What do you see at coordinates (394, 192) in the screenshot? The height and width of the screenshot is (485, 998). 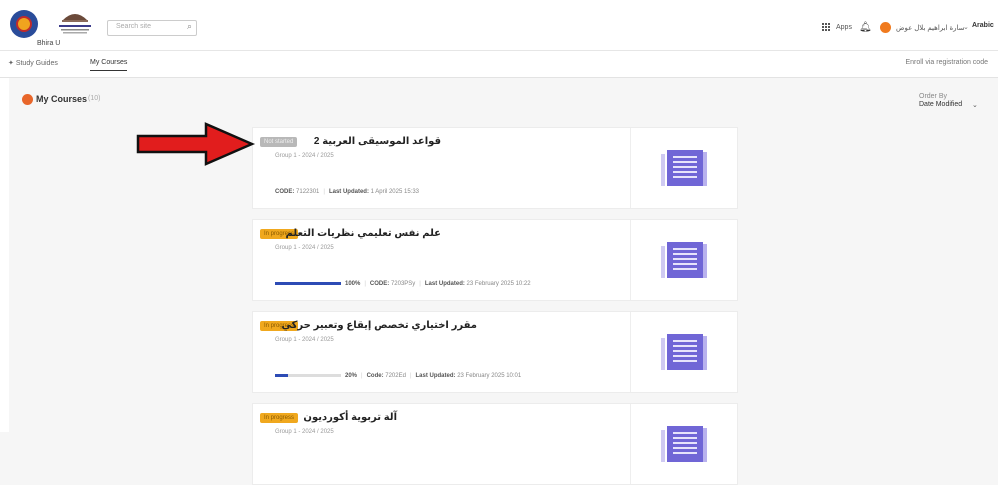 I see `updated-date: 1 April 2025 15:33` at bounding box center [394, 192].